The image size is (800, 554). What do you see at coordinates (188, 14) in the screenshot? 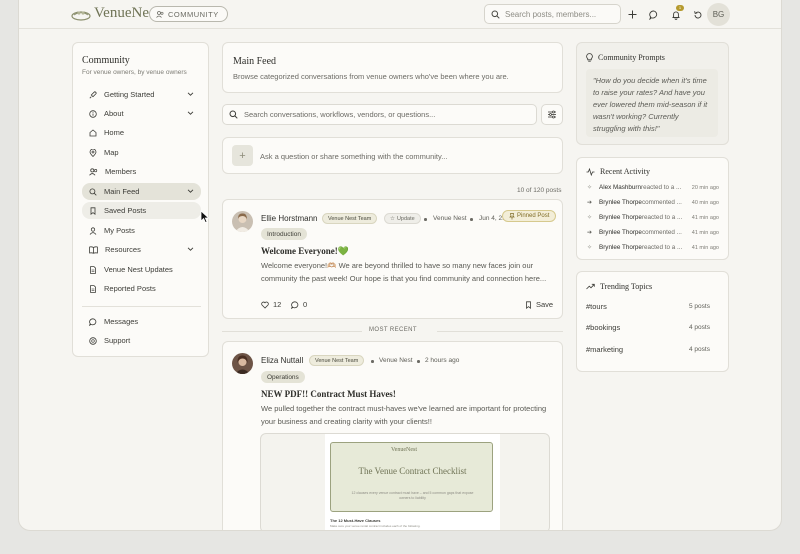
I see `community-pill: COMMUNITY` at bounding box center [188, 14].